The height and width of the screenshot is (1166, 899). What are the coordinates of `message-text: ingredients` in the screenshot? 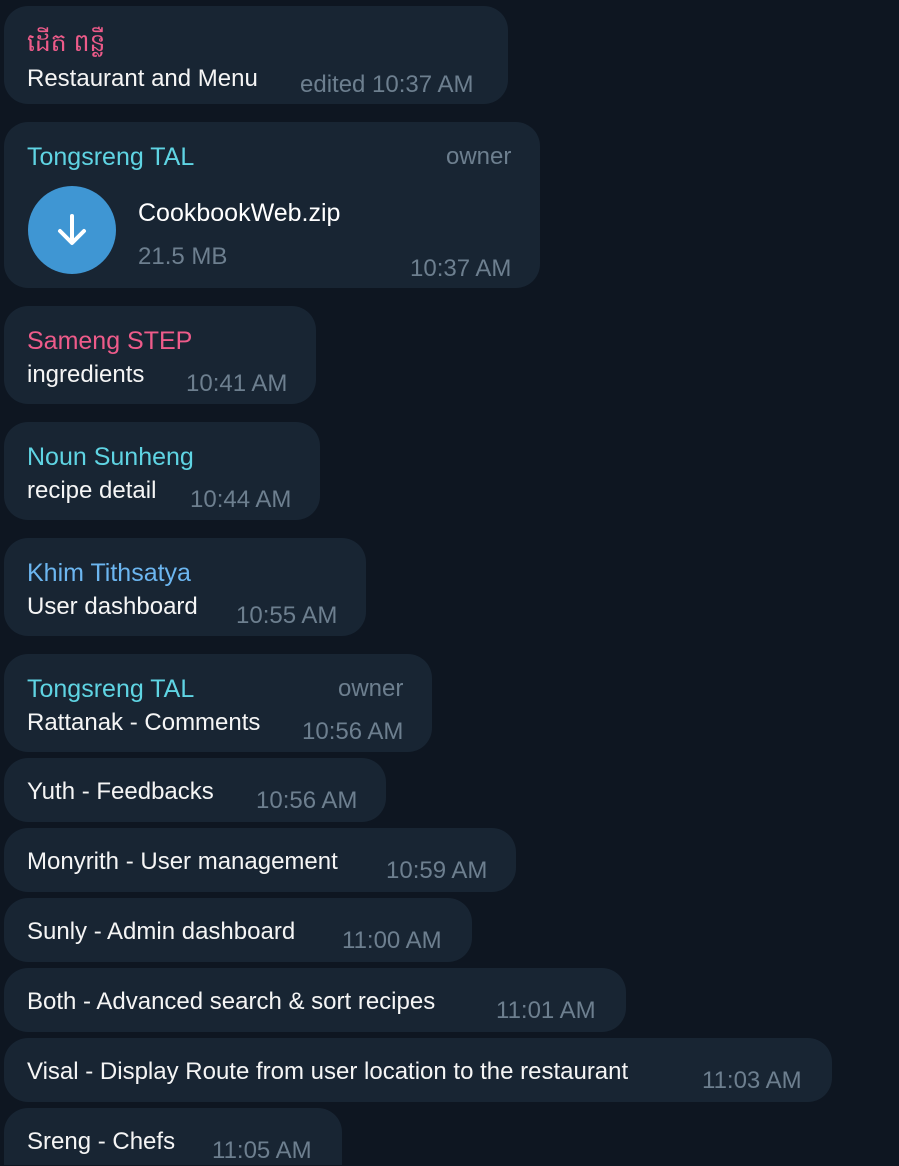 It's located at (86, 374).